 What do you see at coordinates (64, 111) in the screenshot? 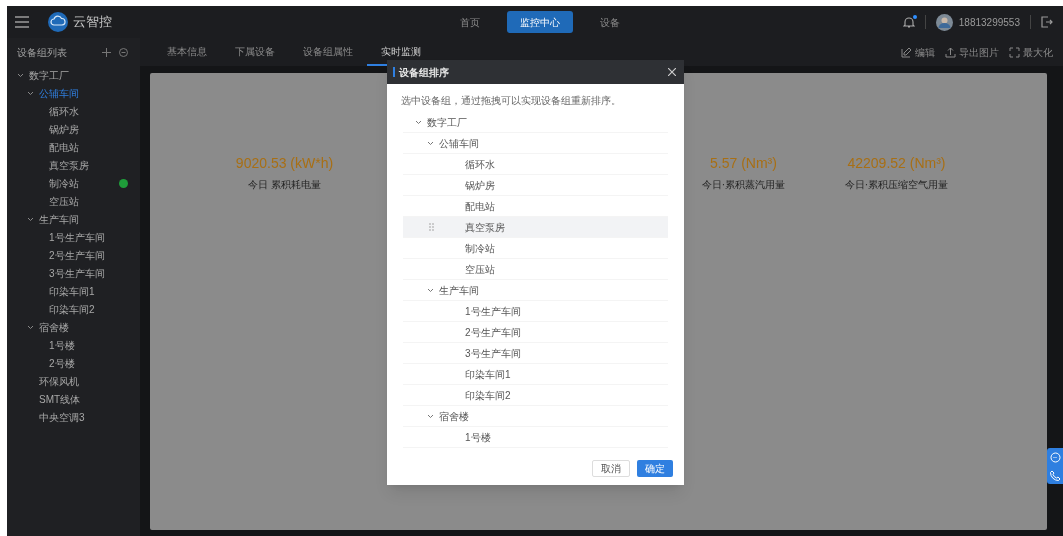
I see `tree-item: 循环水` at bounding box center [64, 111].